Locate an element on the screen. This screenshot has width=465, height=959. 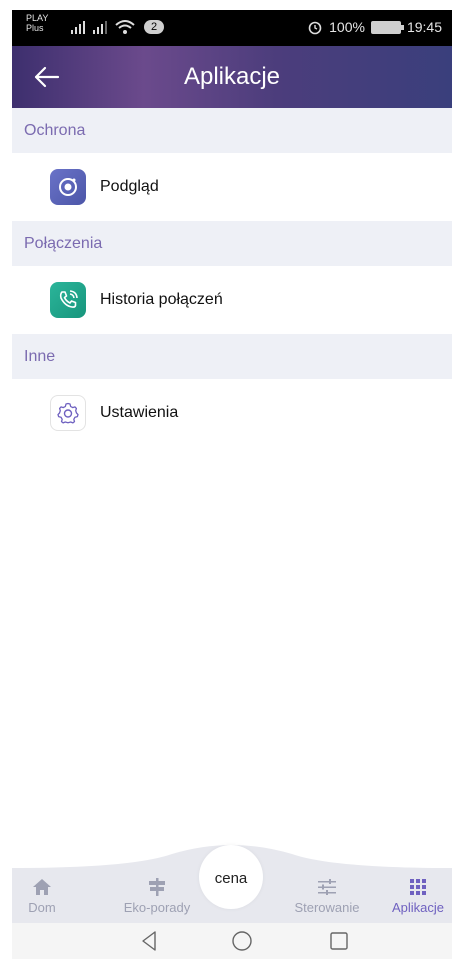
center-fab-label: cena is located at coordinates (231, 878).